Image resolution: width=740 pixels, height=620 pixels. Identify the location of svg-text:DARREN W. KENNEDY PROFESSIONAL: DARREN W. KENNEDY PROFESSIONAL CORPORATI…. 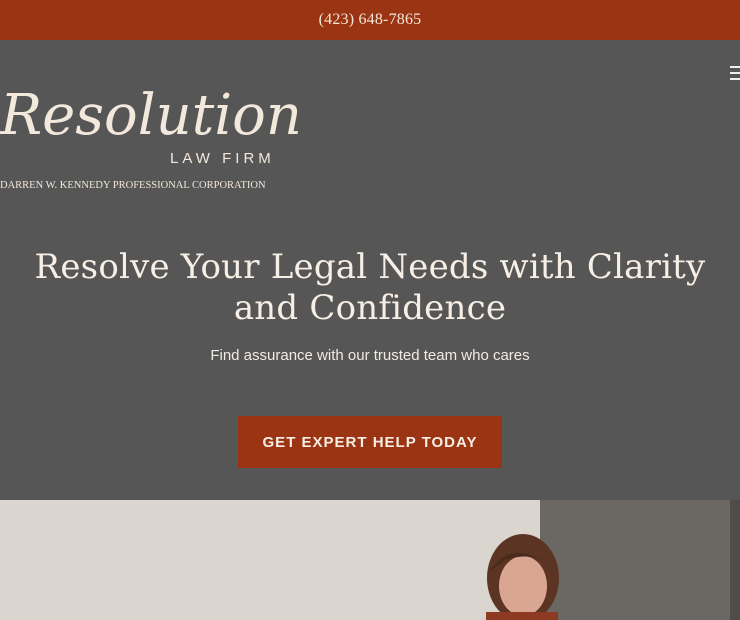
(133, 185).